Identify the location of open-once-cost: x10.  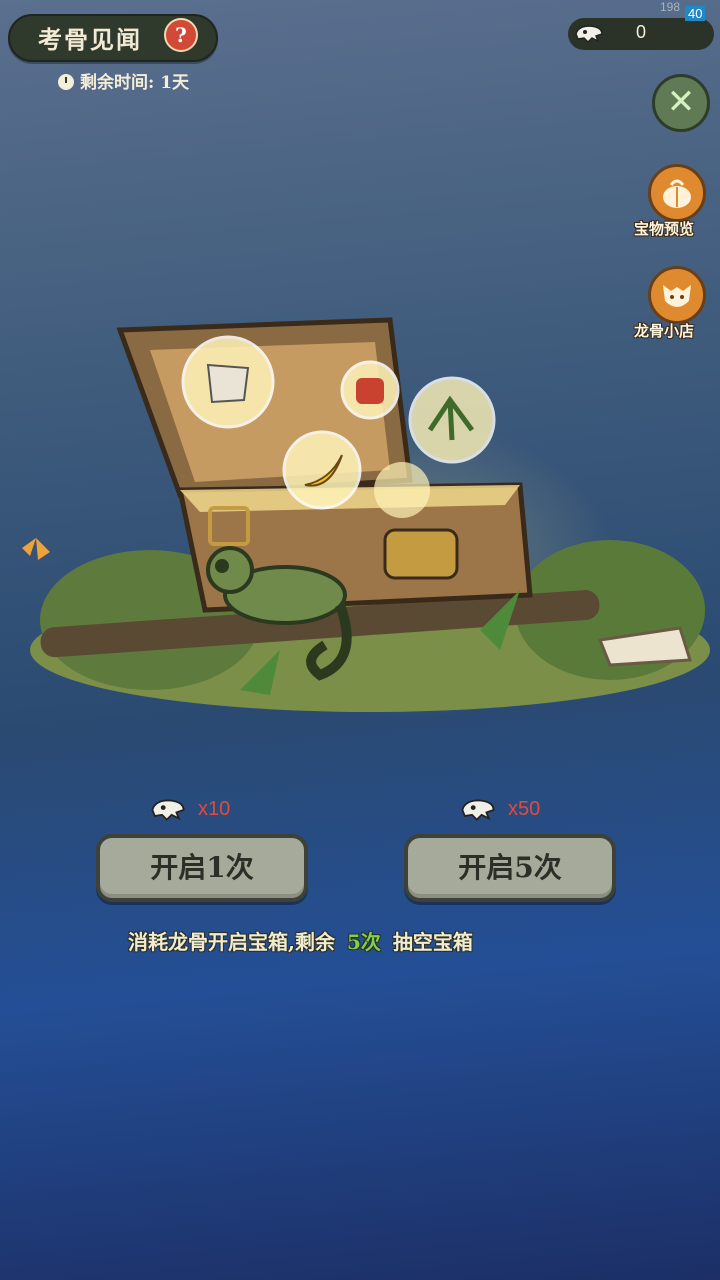
(214, 809).